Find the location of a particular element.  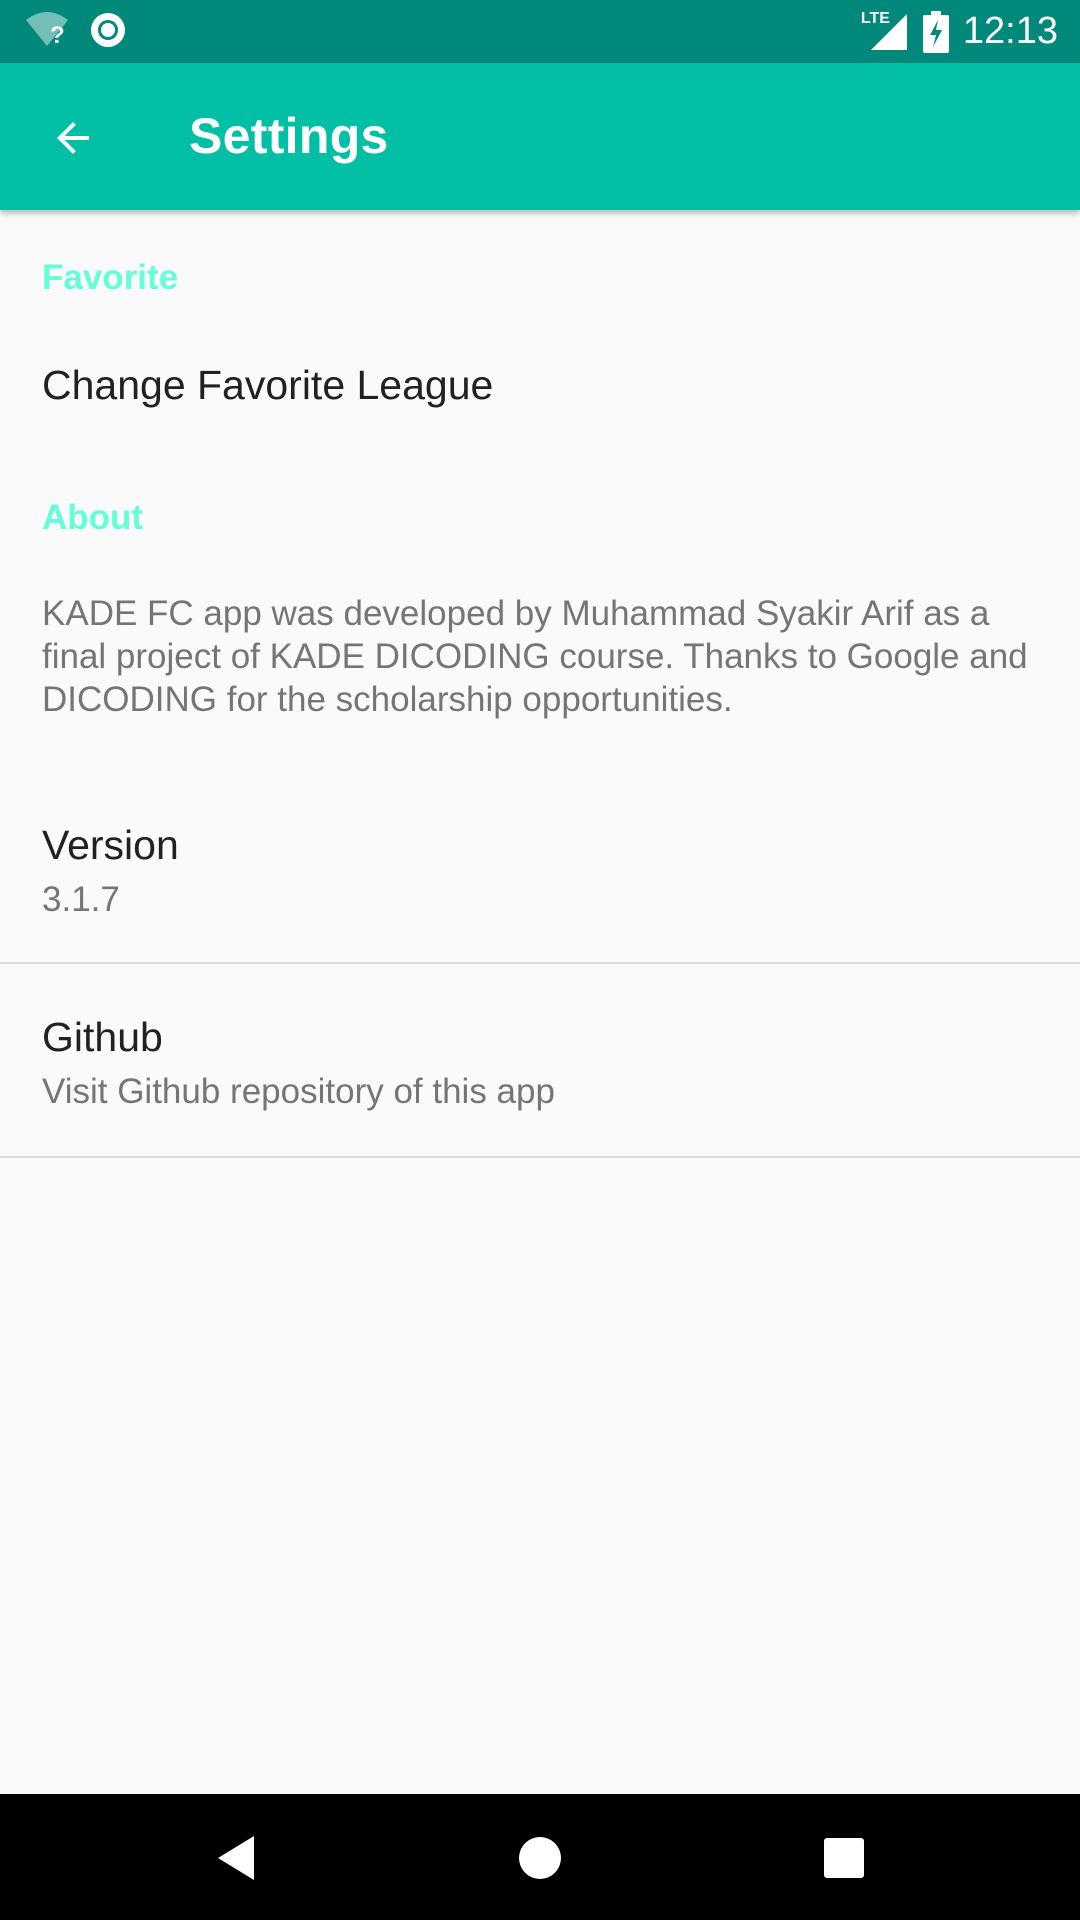

nav-home-button is located at coordinates (540, 1858).